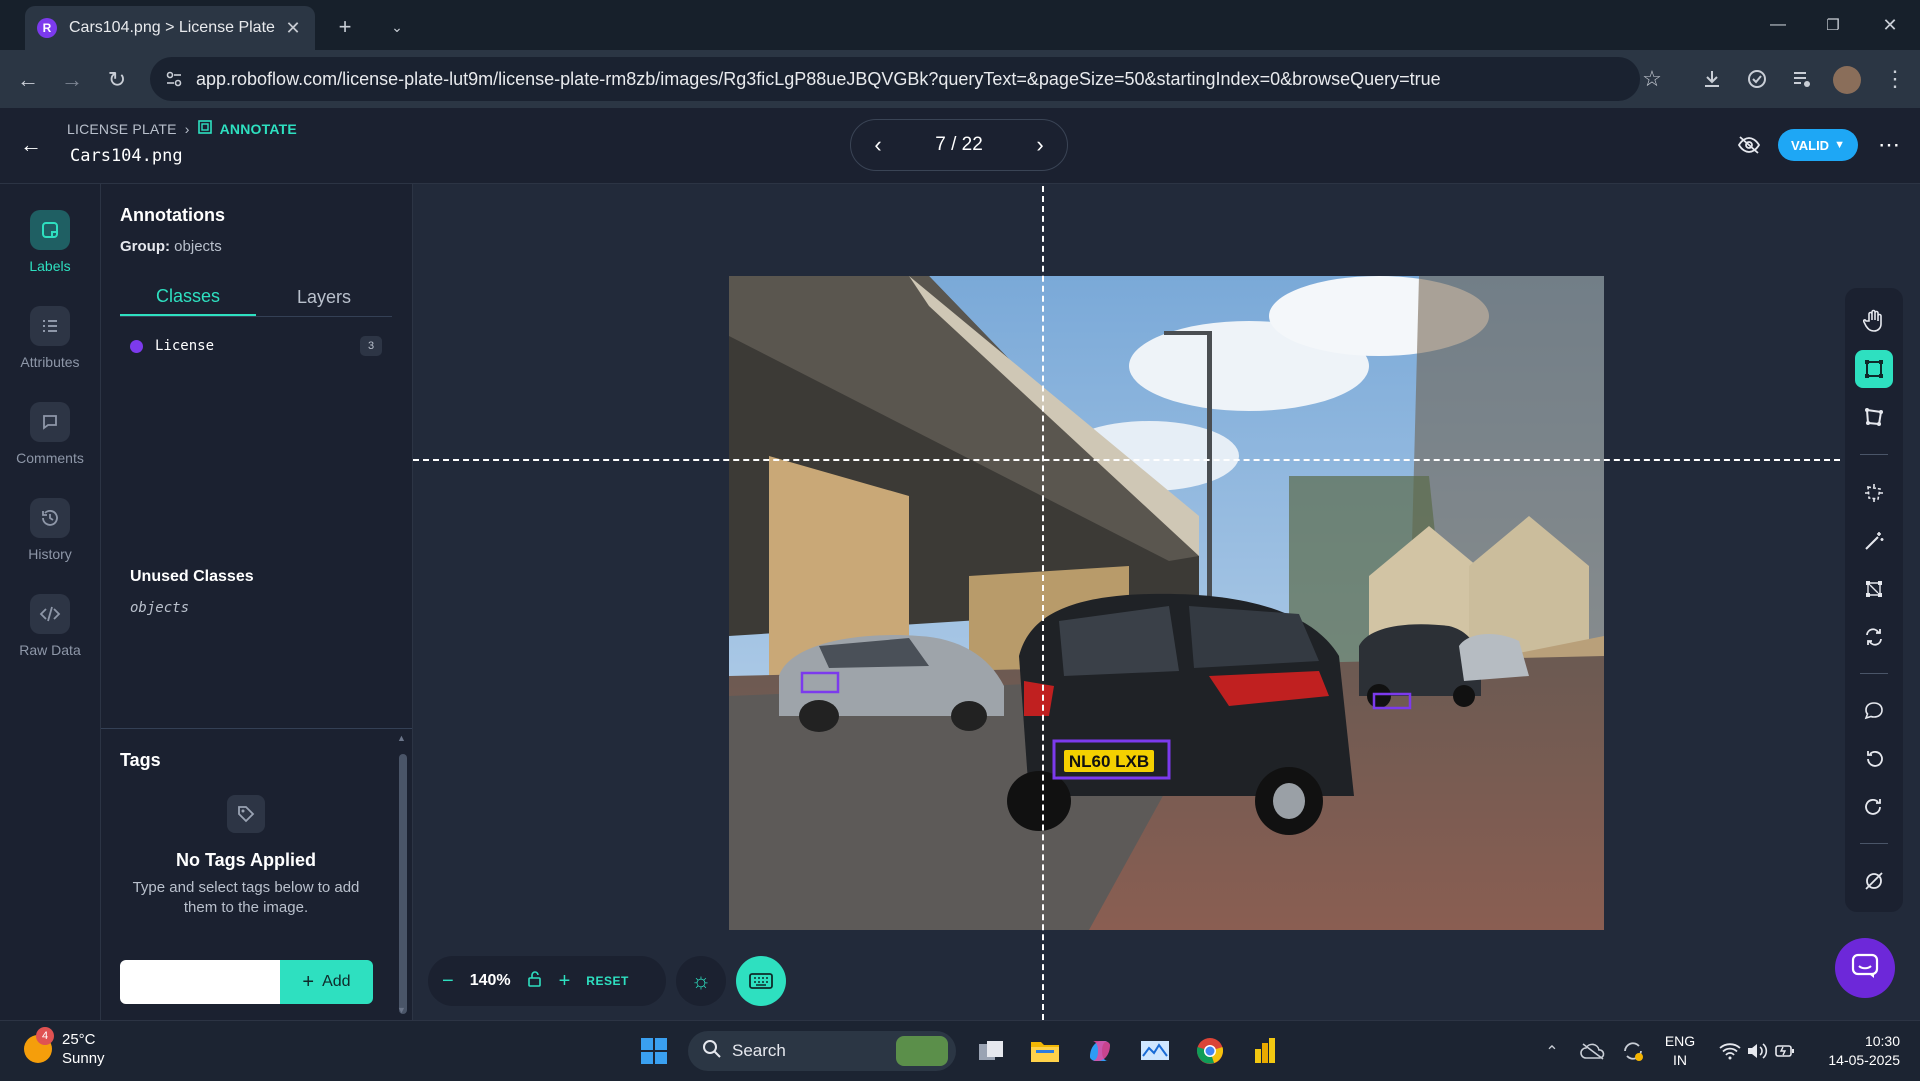 The width and height of the screenshot is (1920, 1081). I want to click on clock-time: 10:30, so click(1882, 1041).